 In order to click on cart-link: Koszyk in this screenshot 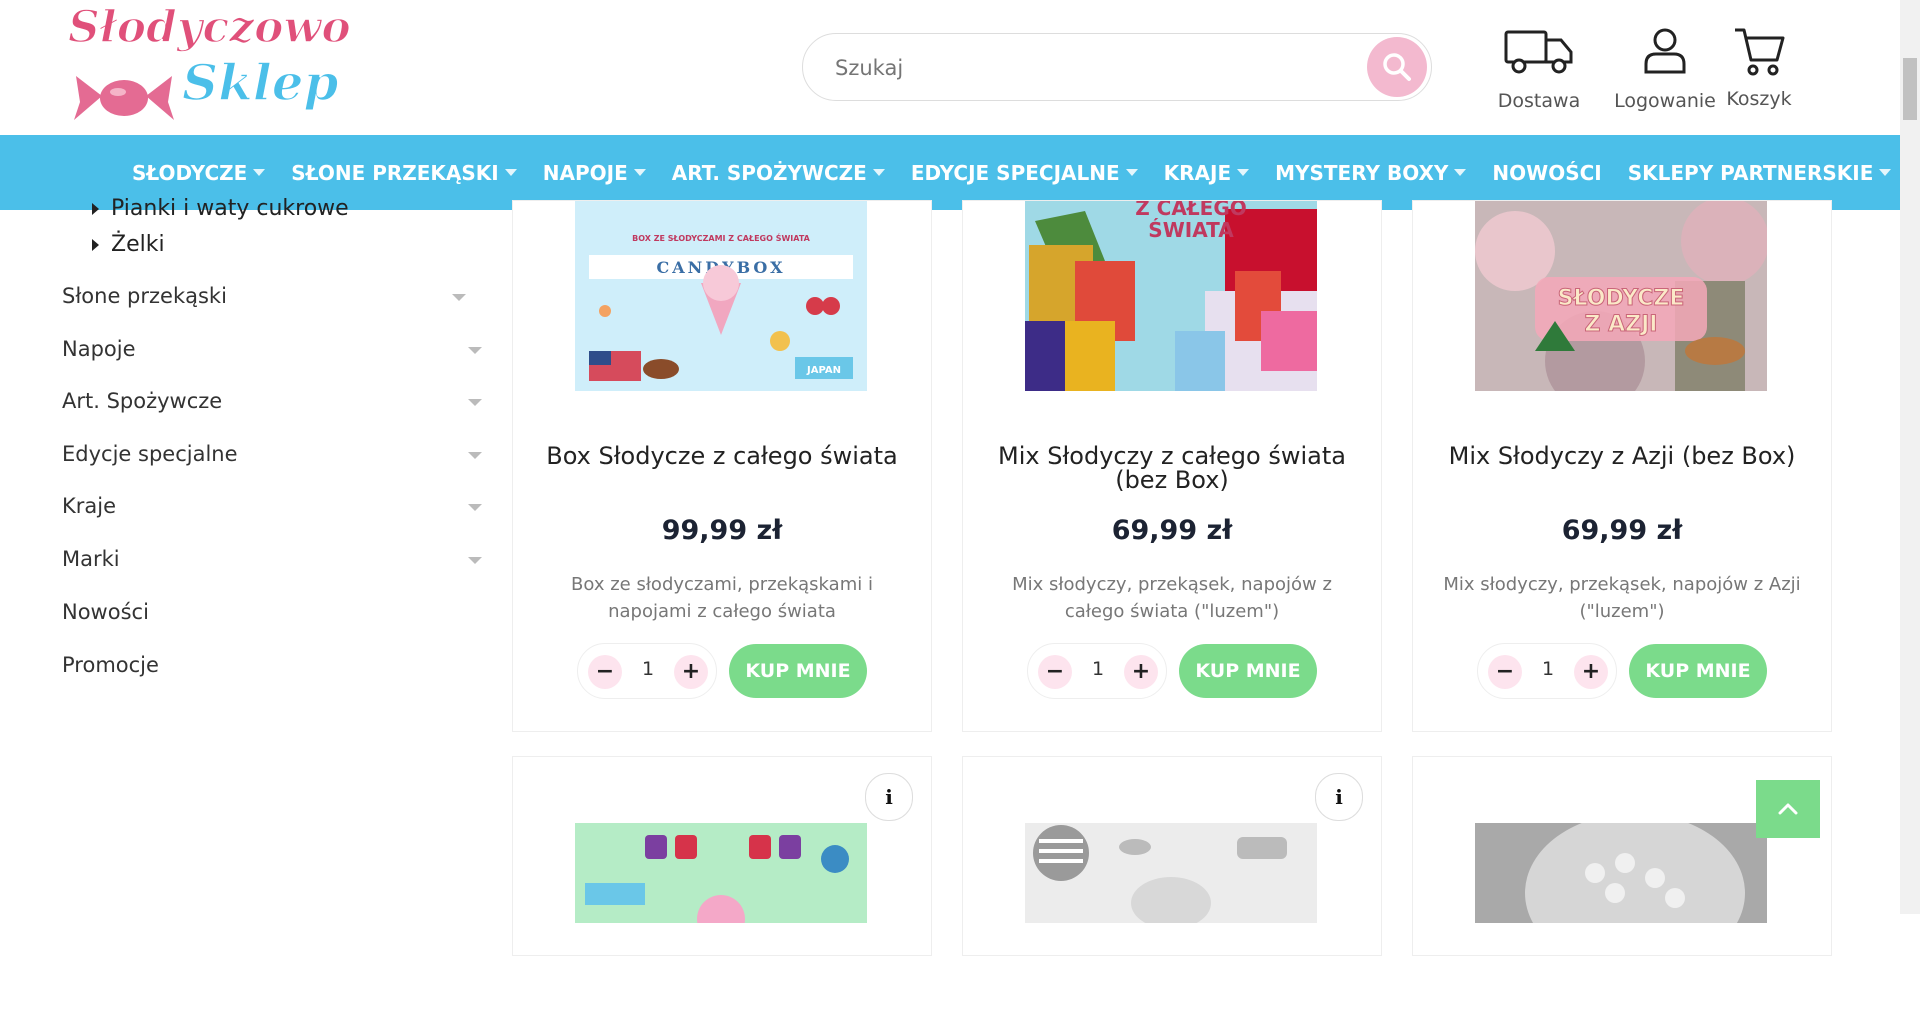, I will do `click(1759, 68)`.